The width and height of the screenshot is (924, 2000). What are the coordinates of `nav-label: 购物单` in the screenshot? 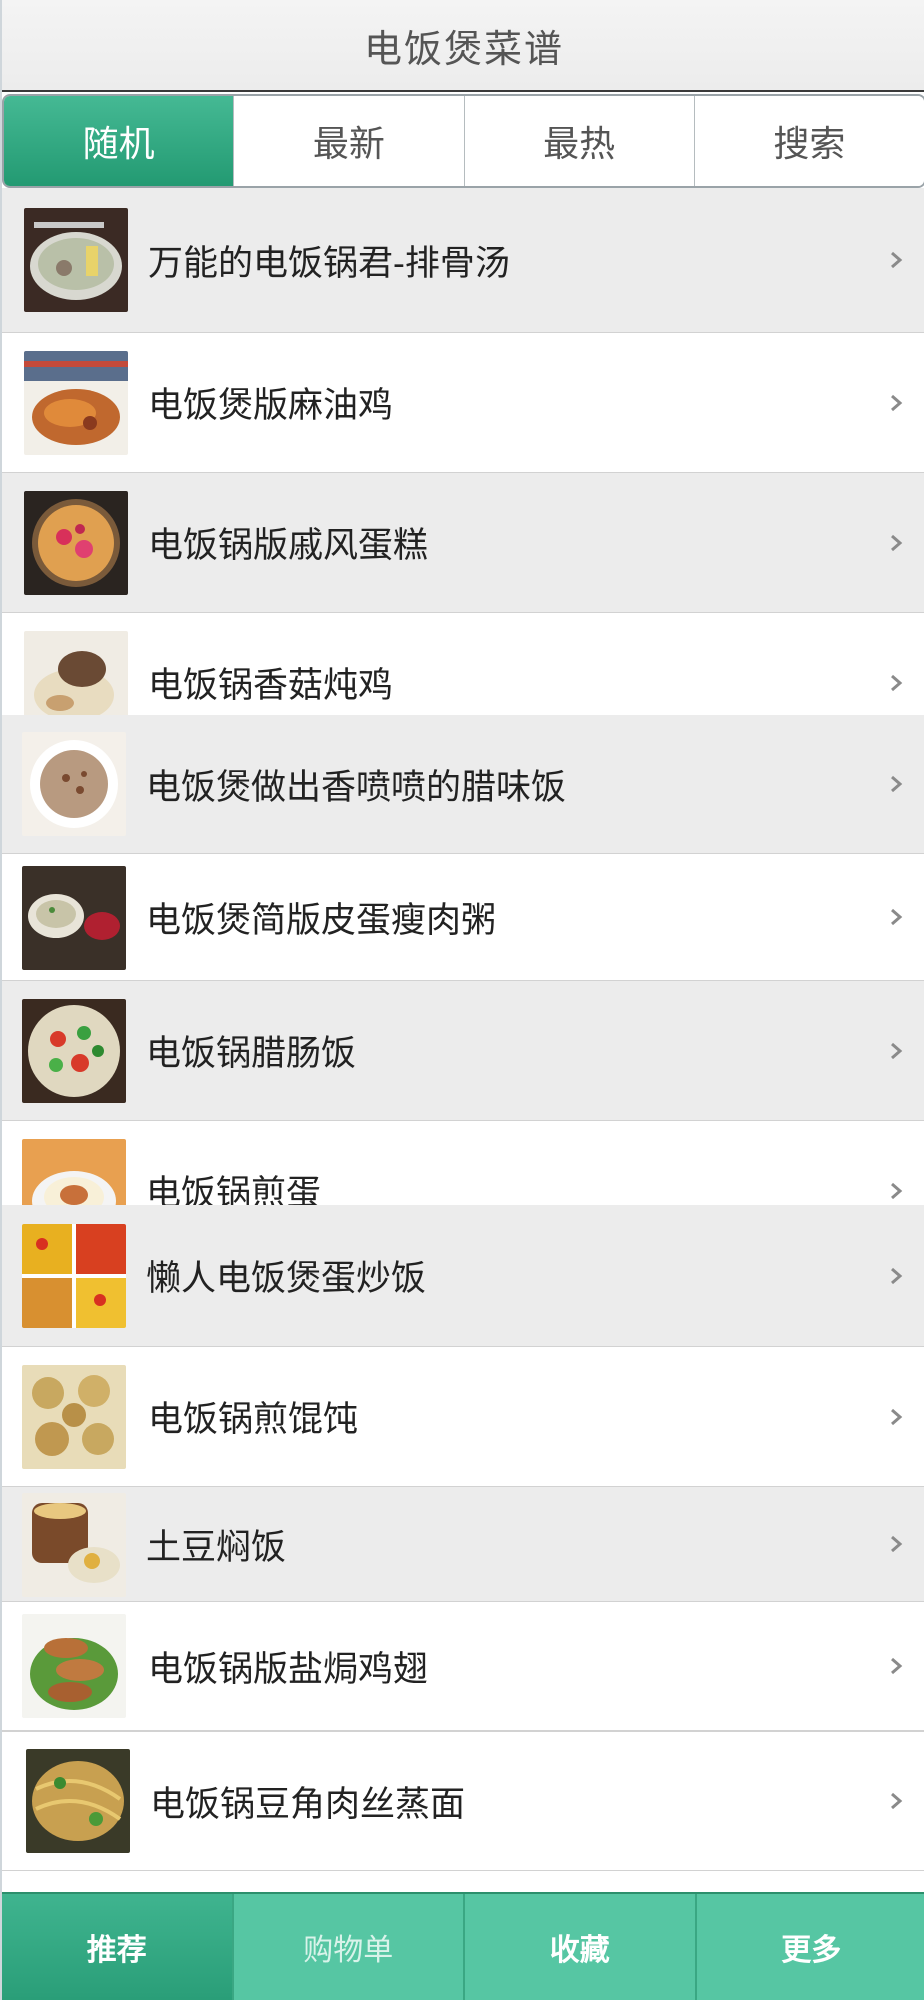 It's located at (348, 1950).